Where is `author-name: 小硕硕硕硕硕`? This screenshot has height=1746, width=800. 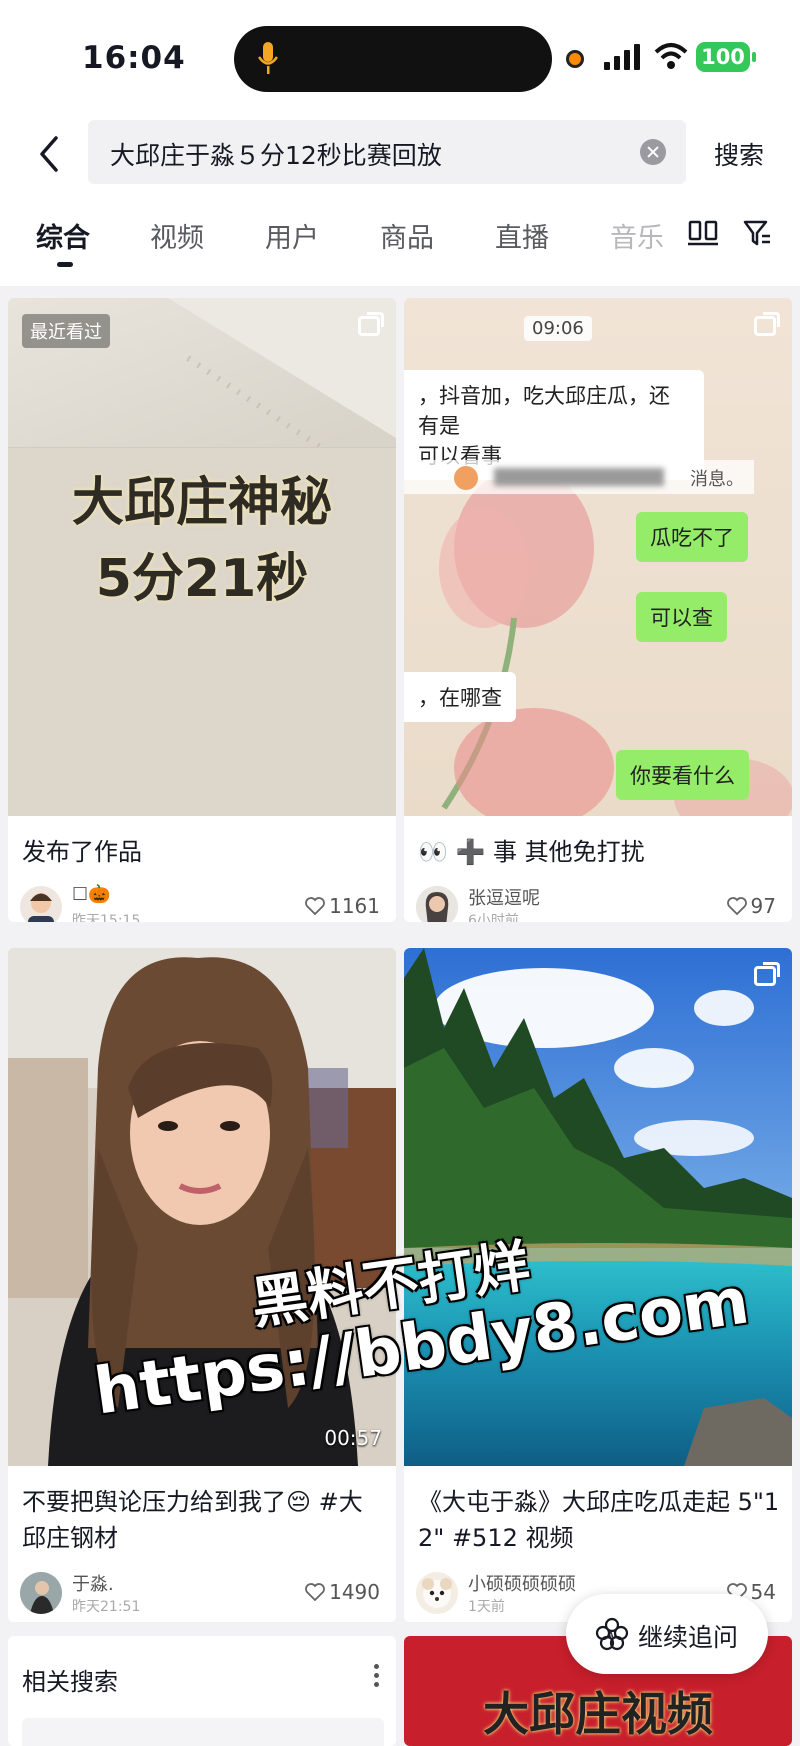 author-name: 小硕硕硕硕硕 is located at coordinates (522, 1583).